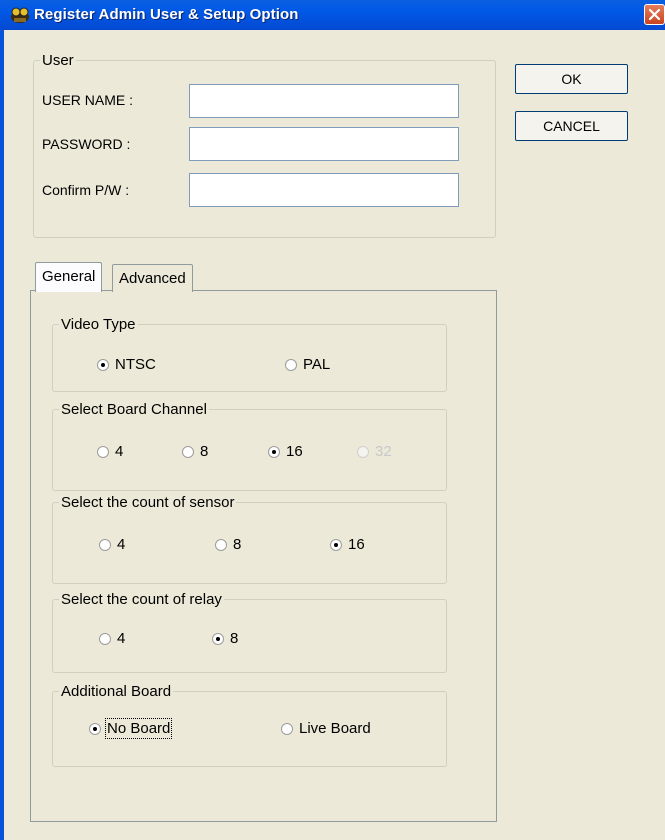 Image resolution: width=665 pixels, height=840 pixels. Describe the element at coordinates (141, 599) in the screenshot. I see `relay-count-legend: Select the count of relay` at that location.